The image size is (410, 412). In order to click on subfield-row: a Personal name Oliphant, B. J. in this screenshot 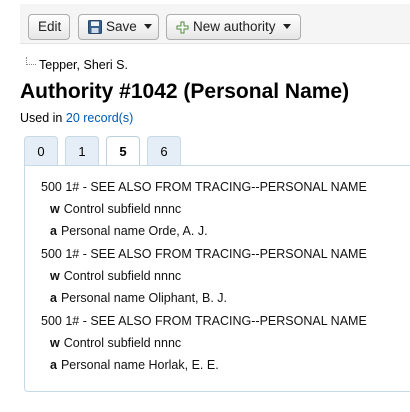, I will do `click(138, 298)`.